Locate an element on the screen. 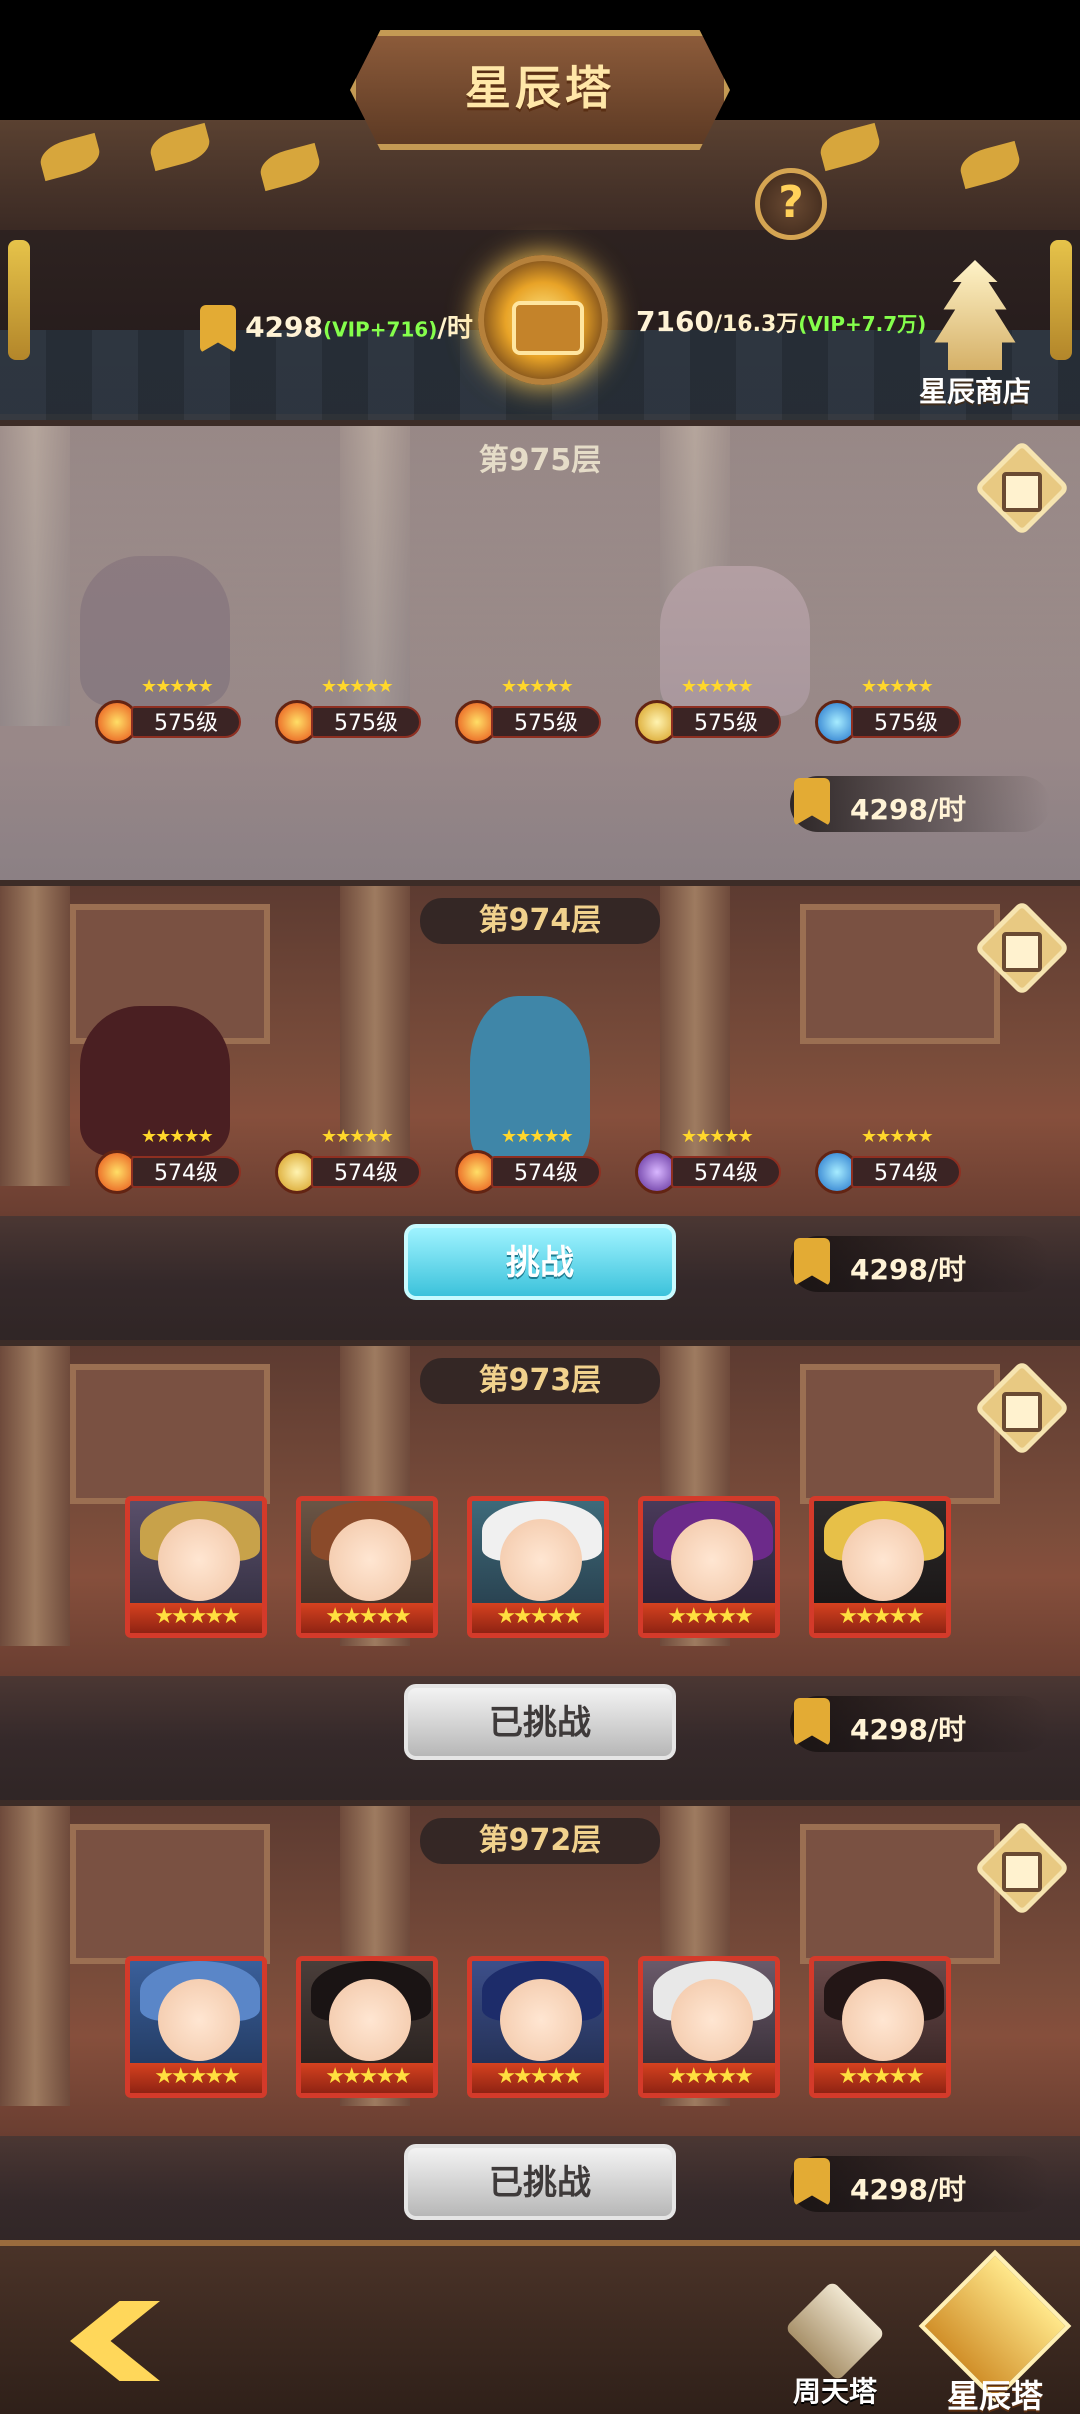 The image size is (1080, 2414). floor-label: 第974层 is located at coordinates (540, 921).